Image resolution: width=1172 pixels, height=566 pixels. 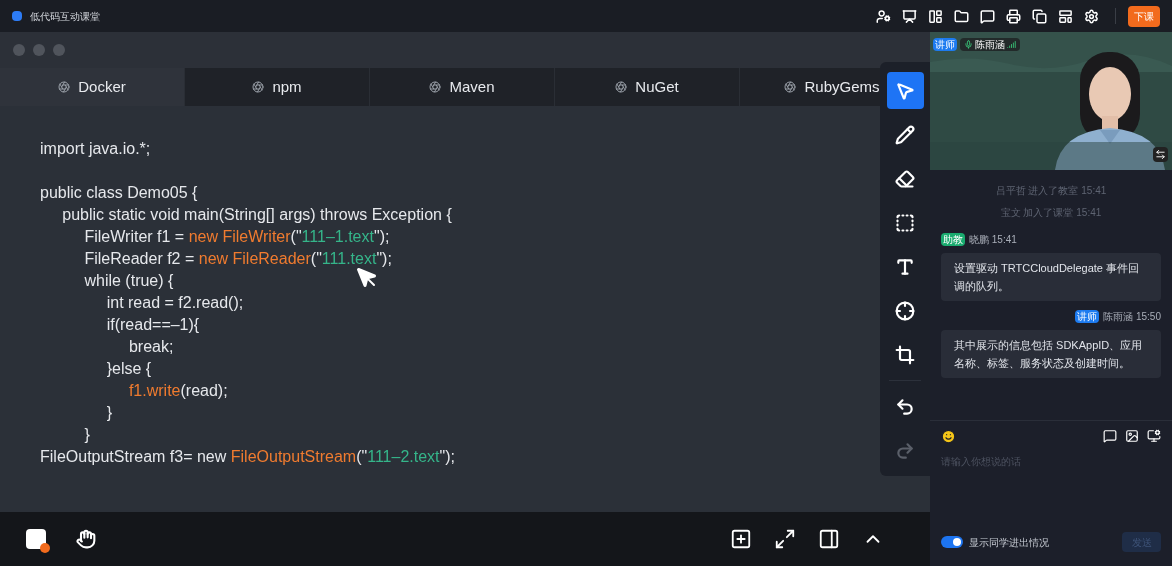 What do you see at coordinates (952, 542) in the screenshot?
I see `toggle-switch` at bounding box center [952, 542].